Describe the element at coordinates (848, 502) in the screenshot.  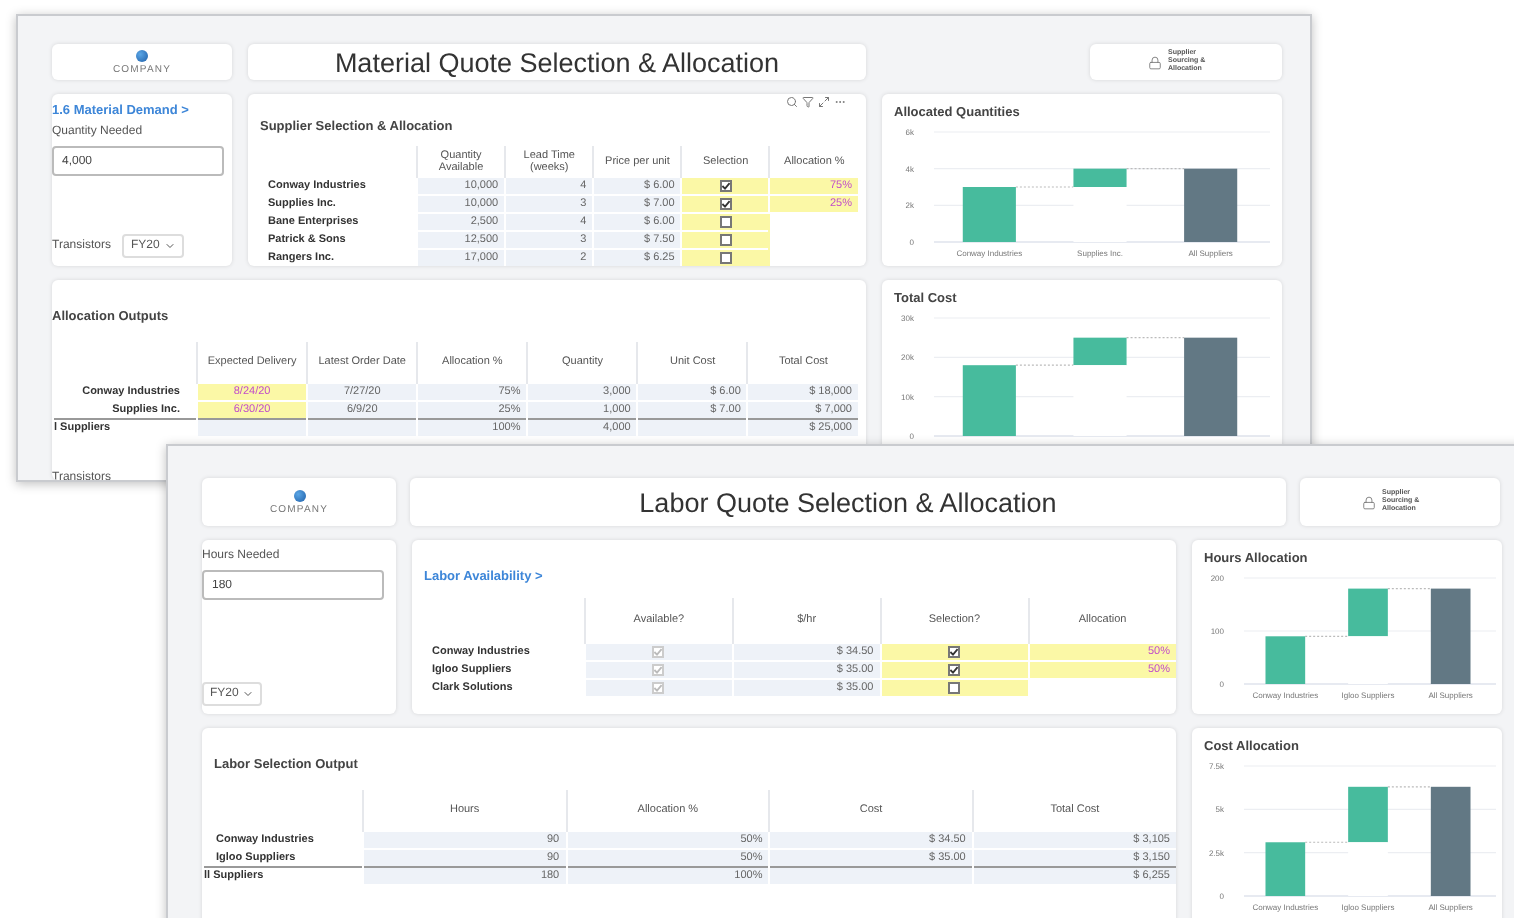
I see `page-title: Labor Quote Selection & Allocation` at that location.